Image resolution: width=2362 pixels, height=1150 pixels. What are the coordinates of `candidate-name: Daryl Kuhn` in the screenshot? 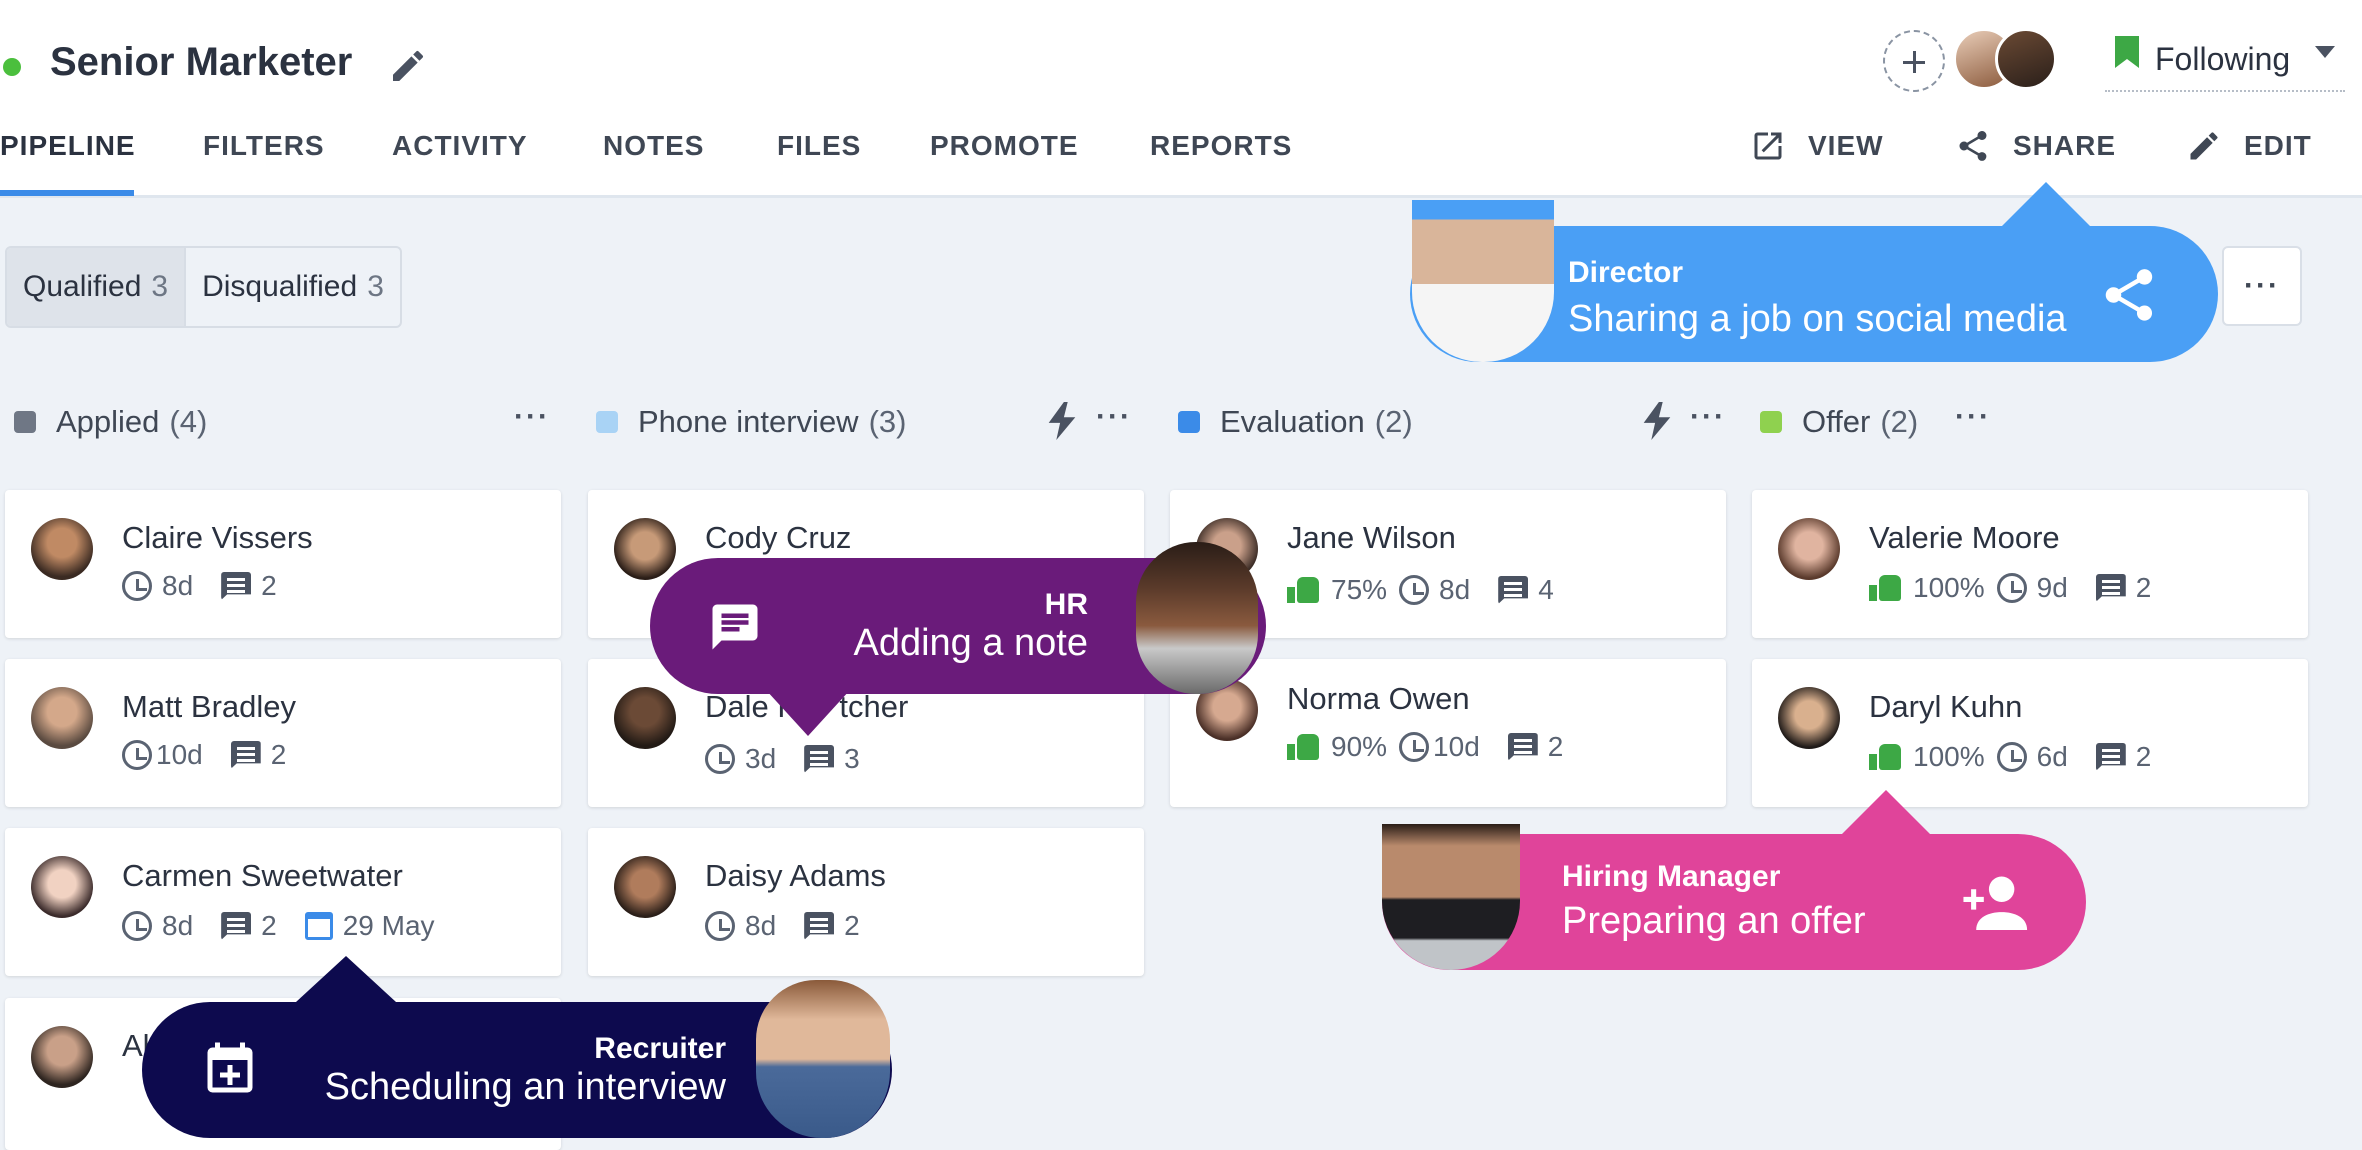 It's located at (1946, 706).